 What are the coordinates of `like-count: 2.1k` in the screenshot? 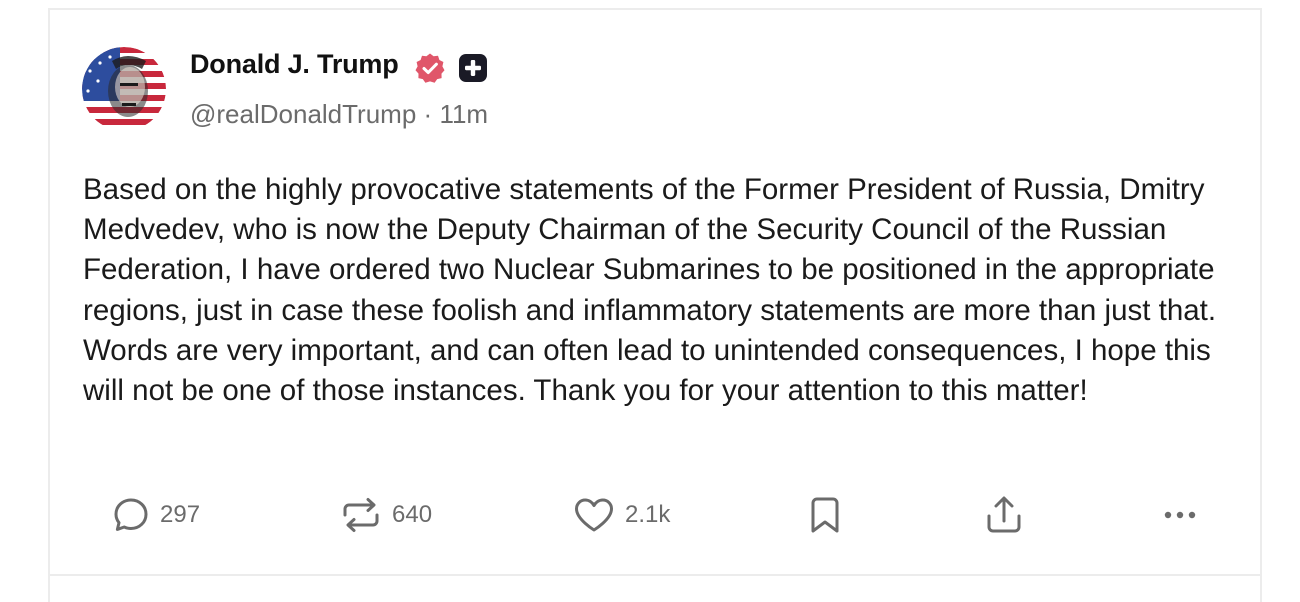 It's located at (648, 514).